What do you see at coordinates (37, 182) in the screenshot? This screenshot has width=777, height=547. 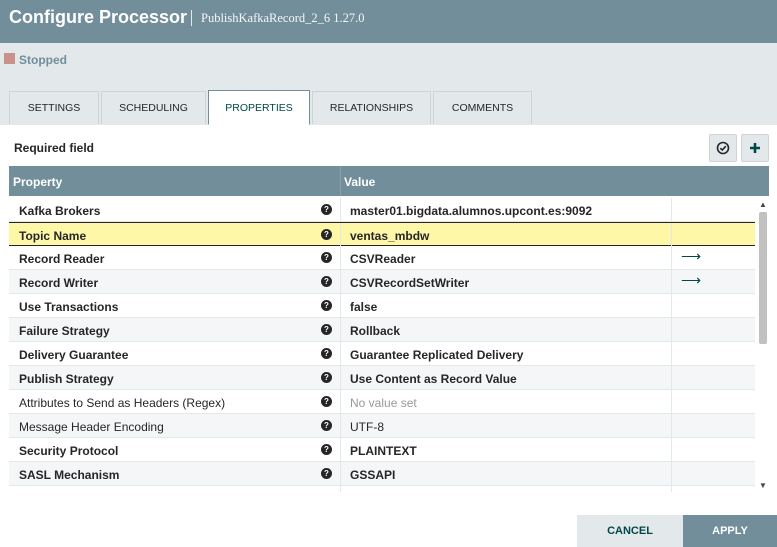 I see `property-column-header: Property` at bounding box center [37, 182].